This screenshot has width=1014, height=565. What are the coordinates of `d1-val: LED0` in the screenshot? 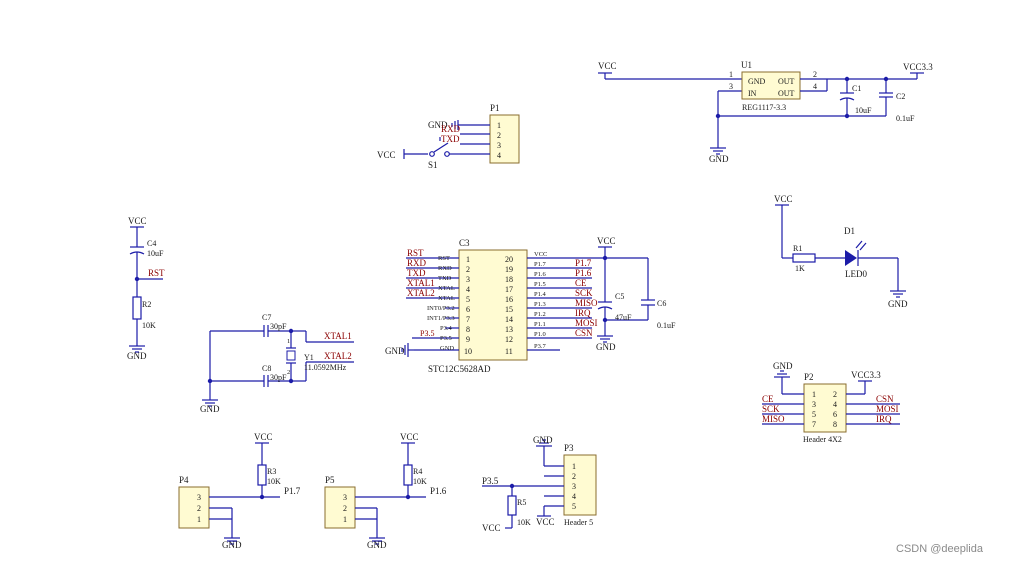 It's located at (856, 274).